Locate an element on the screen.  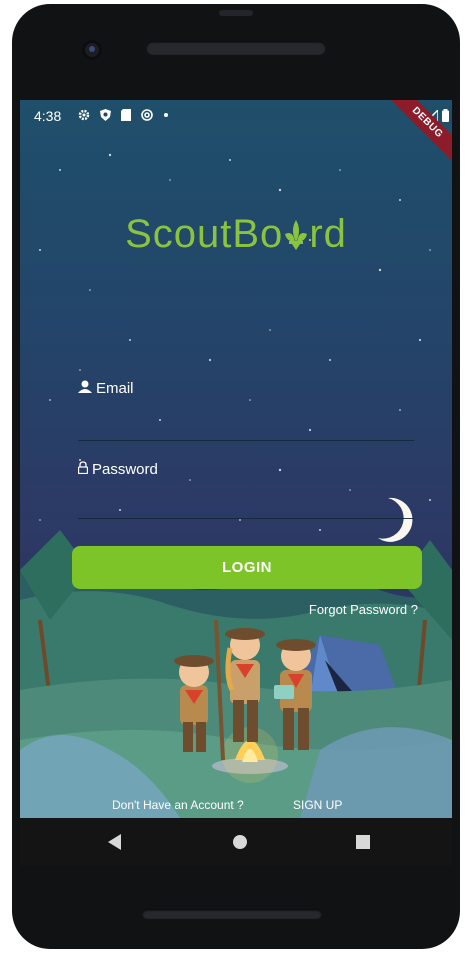
forgot-password-link: Forgot Password ? is located at coordinates (363, 609).